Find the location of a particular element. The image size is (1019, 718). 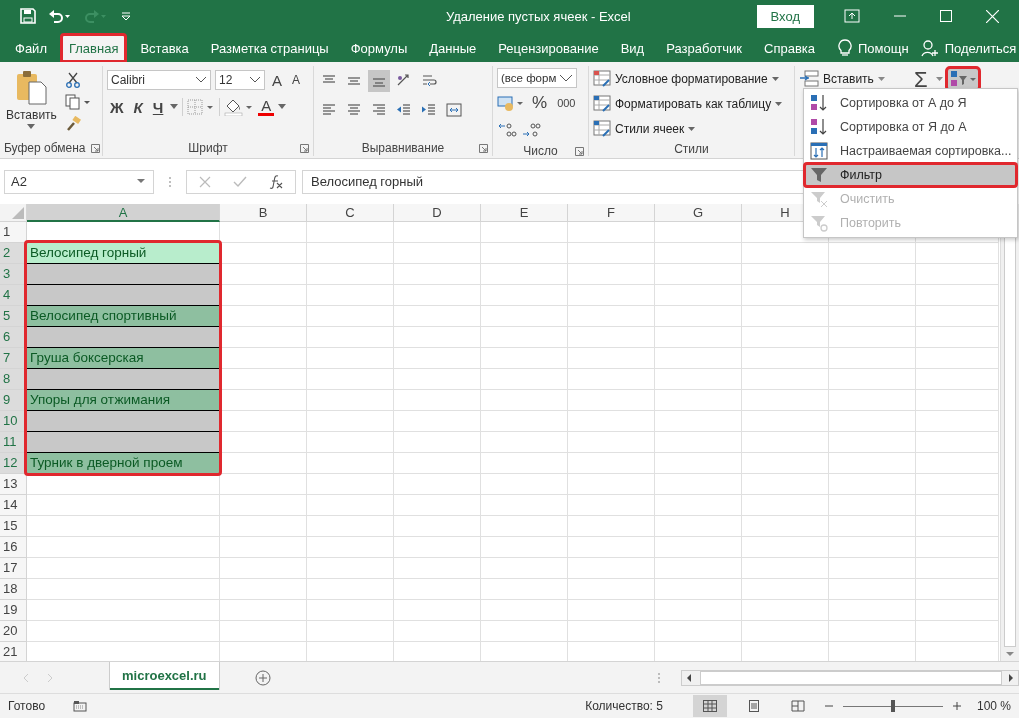

tell-me-field: Помощн is located at coordinates (883, 48).